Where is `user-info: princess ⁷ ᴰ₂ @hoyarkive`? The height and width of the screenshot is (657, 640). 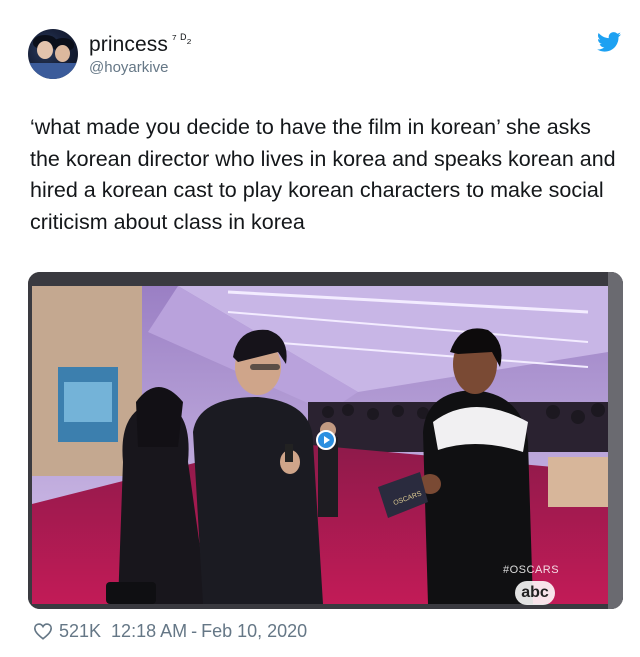
user-info: princess ⁷ ᴰ₂ @hoyarkive is located at coordinates (140, 53).